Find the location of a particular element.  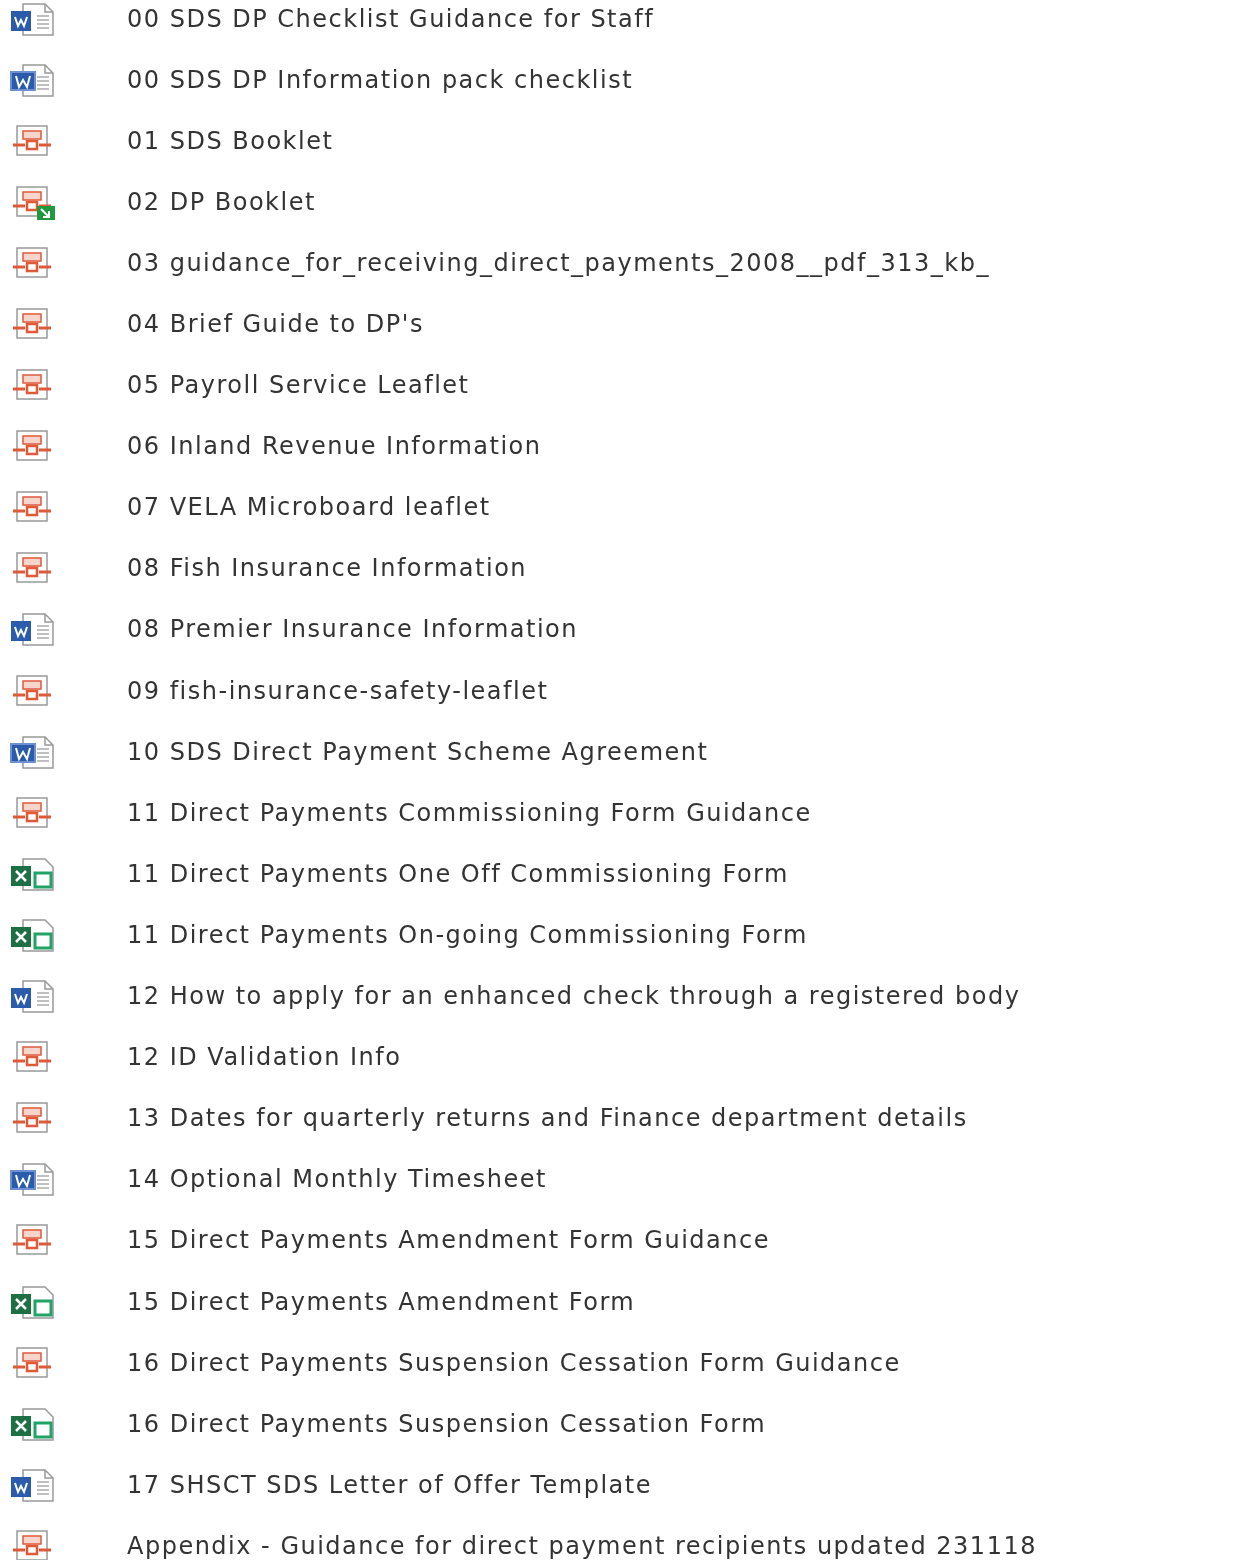

file-name-link: 10 SDS Direct Payment Scheme Agreement is located at coordinates (418, 751).